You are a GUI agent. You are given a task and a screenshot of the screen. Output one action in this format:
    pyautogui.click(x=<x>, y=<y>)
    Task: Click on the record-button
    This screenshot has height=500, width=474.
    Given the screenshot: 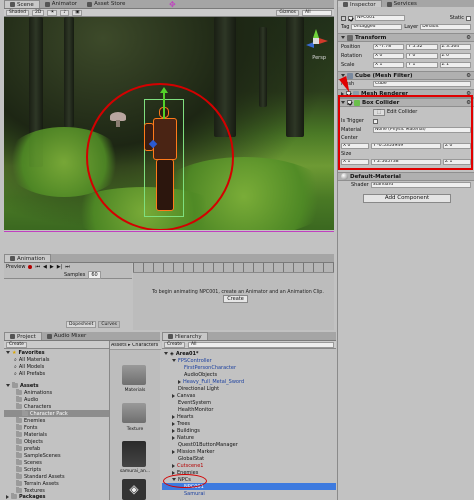 What is the action you would take?
    pyautogui.click(x=30, y=267)
    